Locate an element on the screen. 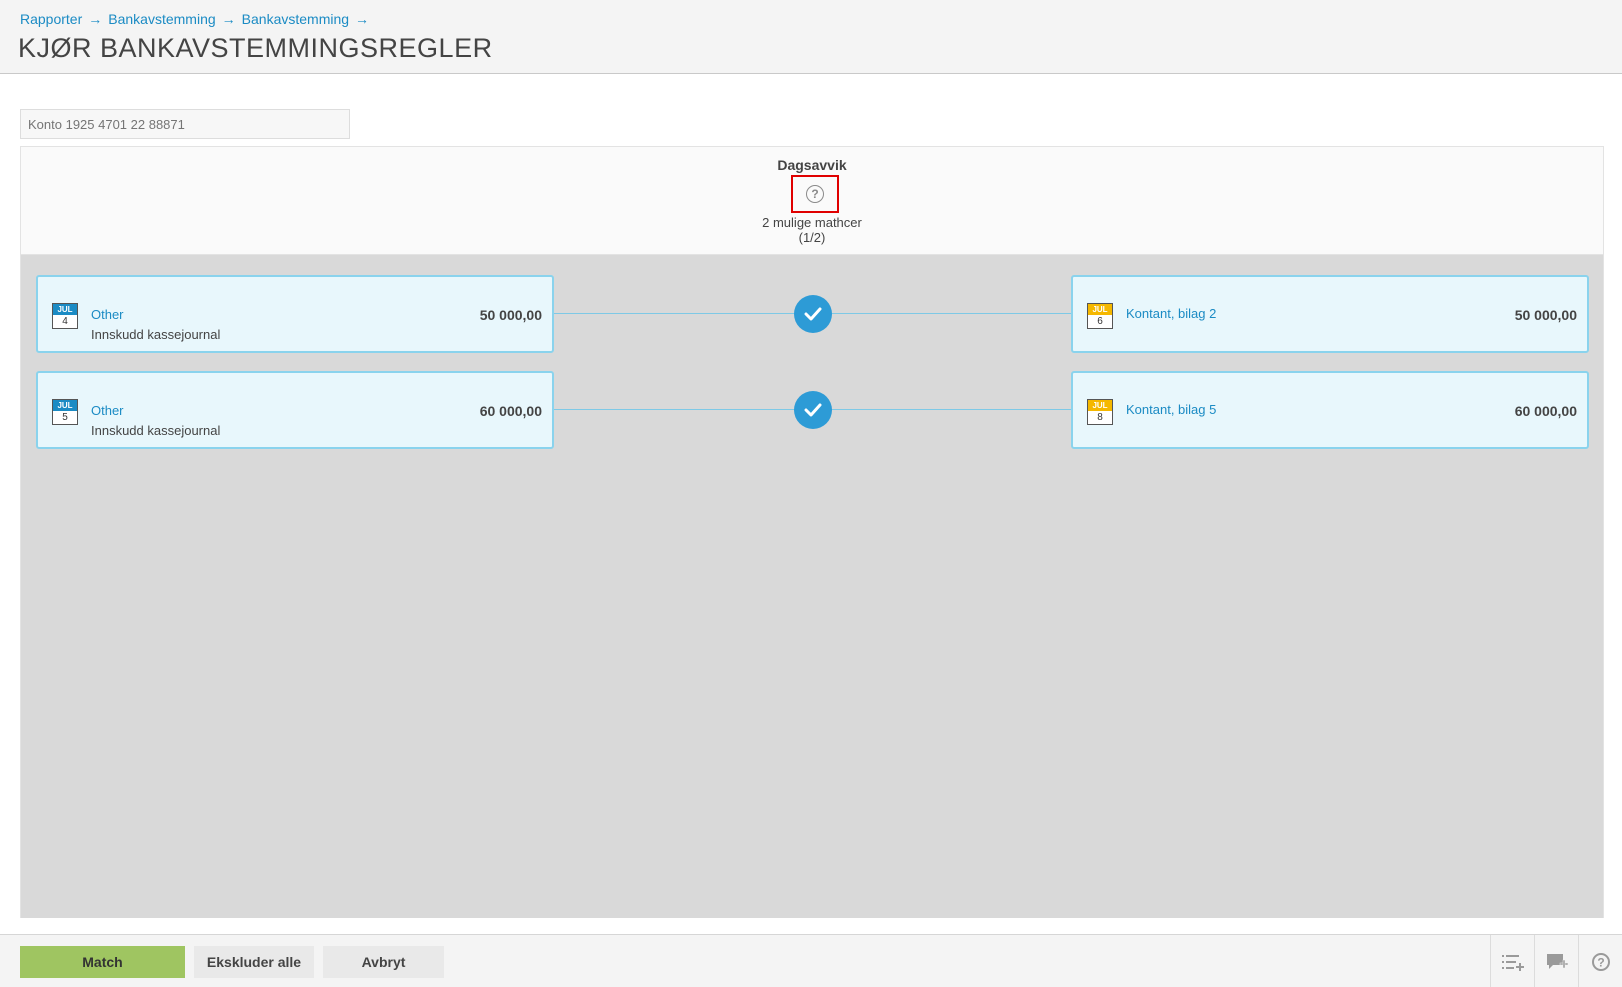  entry-title: Kontant, bilag 5 is located at coordinates (1171, 409).